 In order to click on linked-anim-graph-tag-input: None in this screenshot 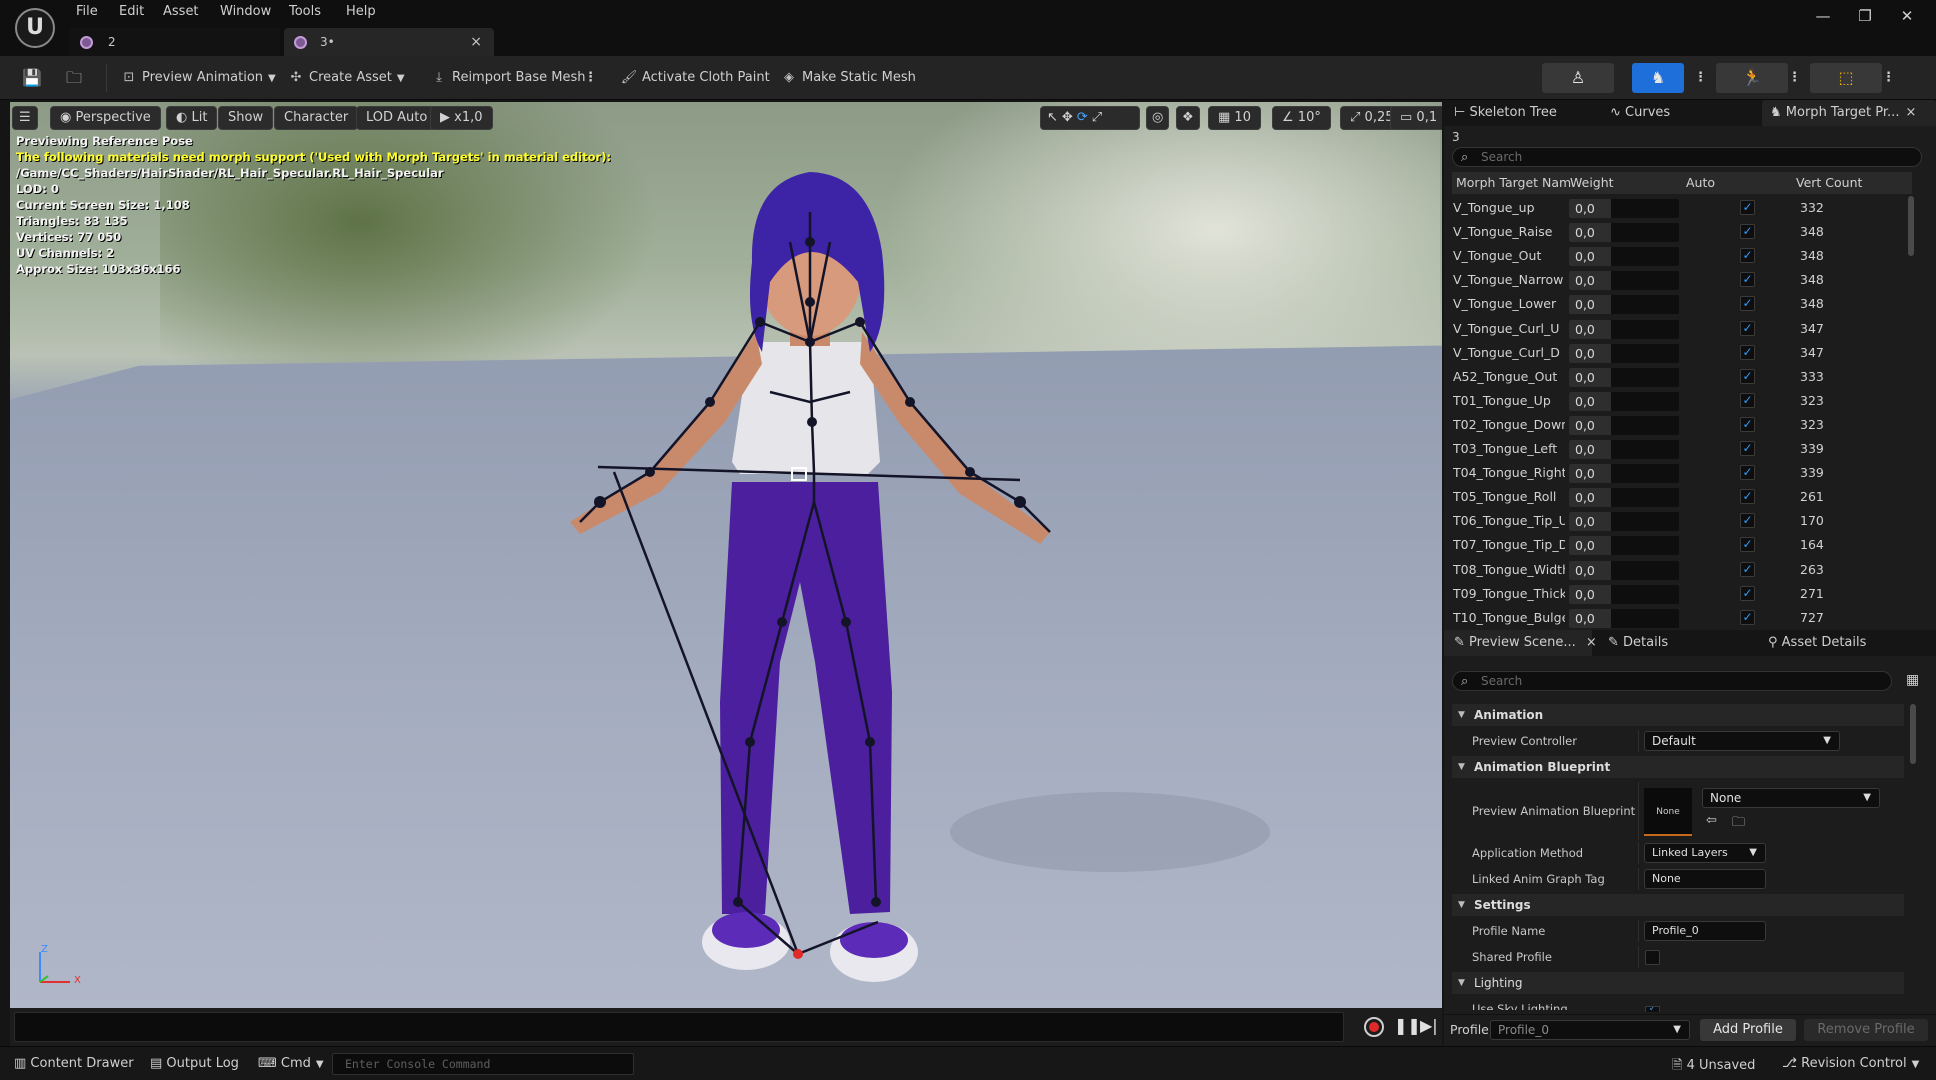, I will do `click(1705, 879)`.